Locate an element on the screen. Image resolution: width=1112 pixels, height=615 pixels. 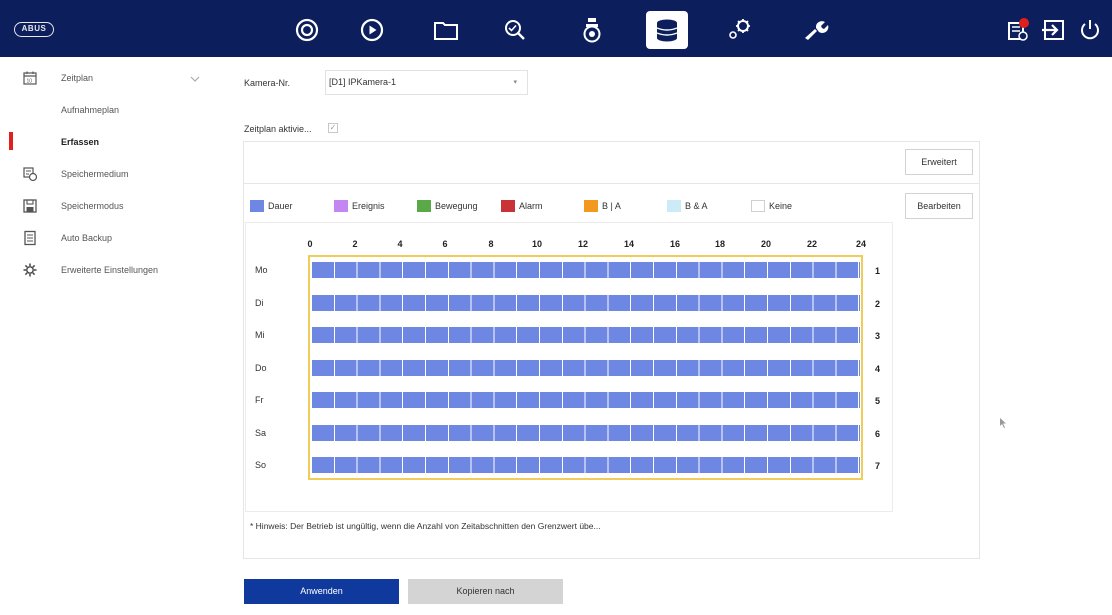
legend-item-ereignis: Ereignis is located at coordinates (359, 206).